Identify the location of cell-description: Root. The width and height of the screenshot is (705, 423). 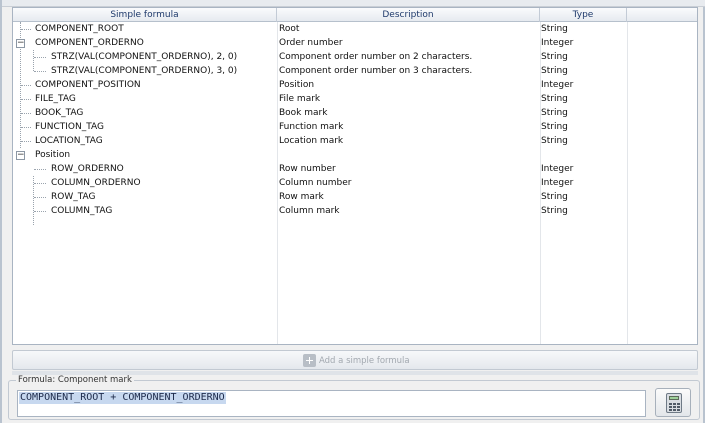
(289, 29).